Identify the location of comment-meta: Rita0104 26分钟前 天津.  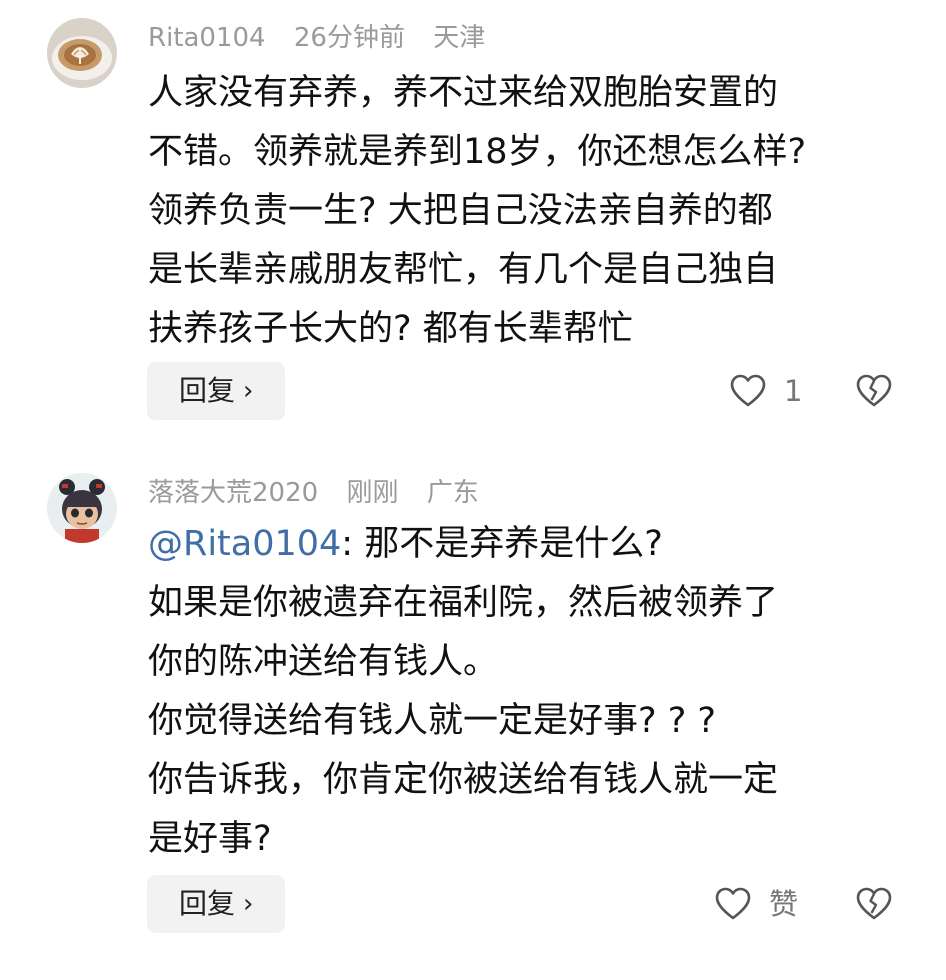
(326, 38).